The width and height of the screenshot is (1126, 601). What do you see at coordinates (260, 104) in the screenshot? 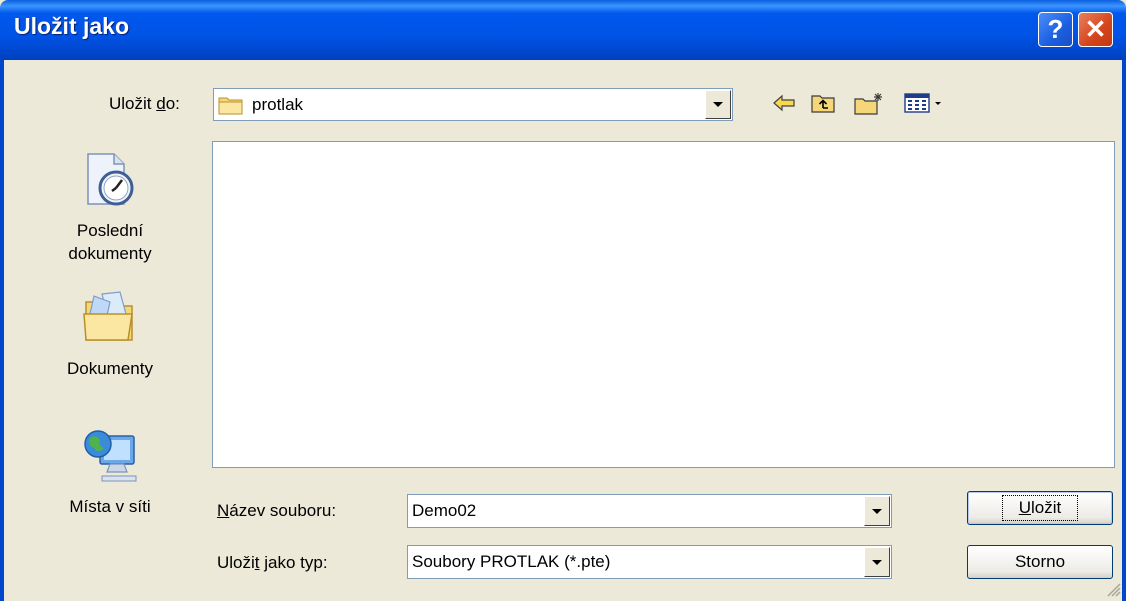
I see `save-in-value: protlak` at bounding box center [260, 104].